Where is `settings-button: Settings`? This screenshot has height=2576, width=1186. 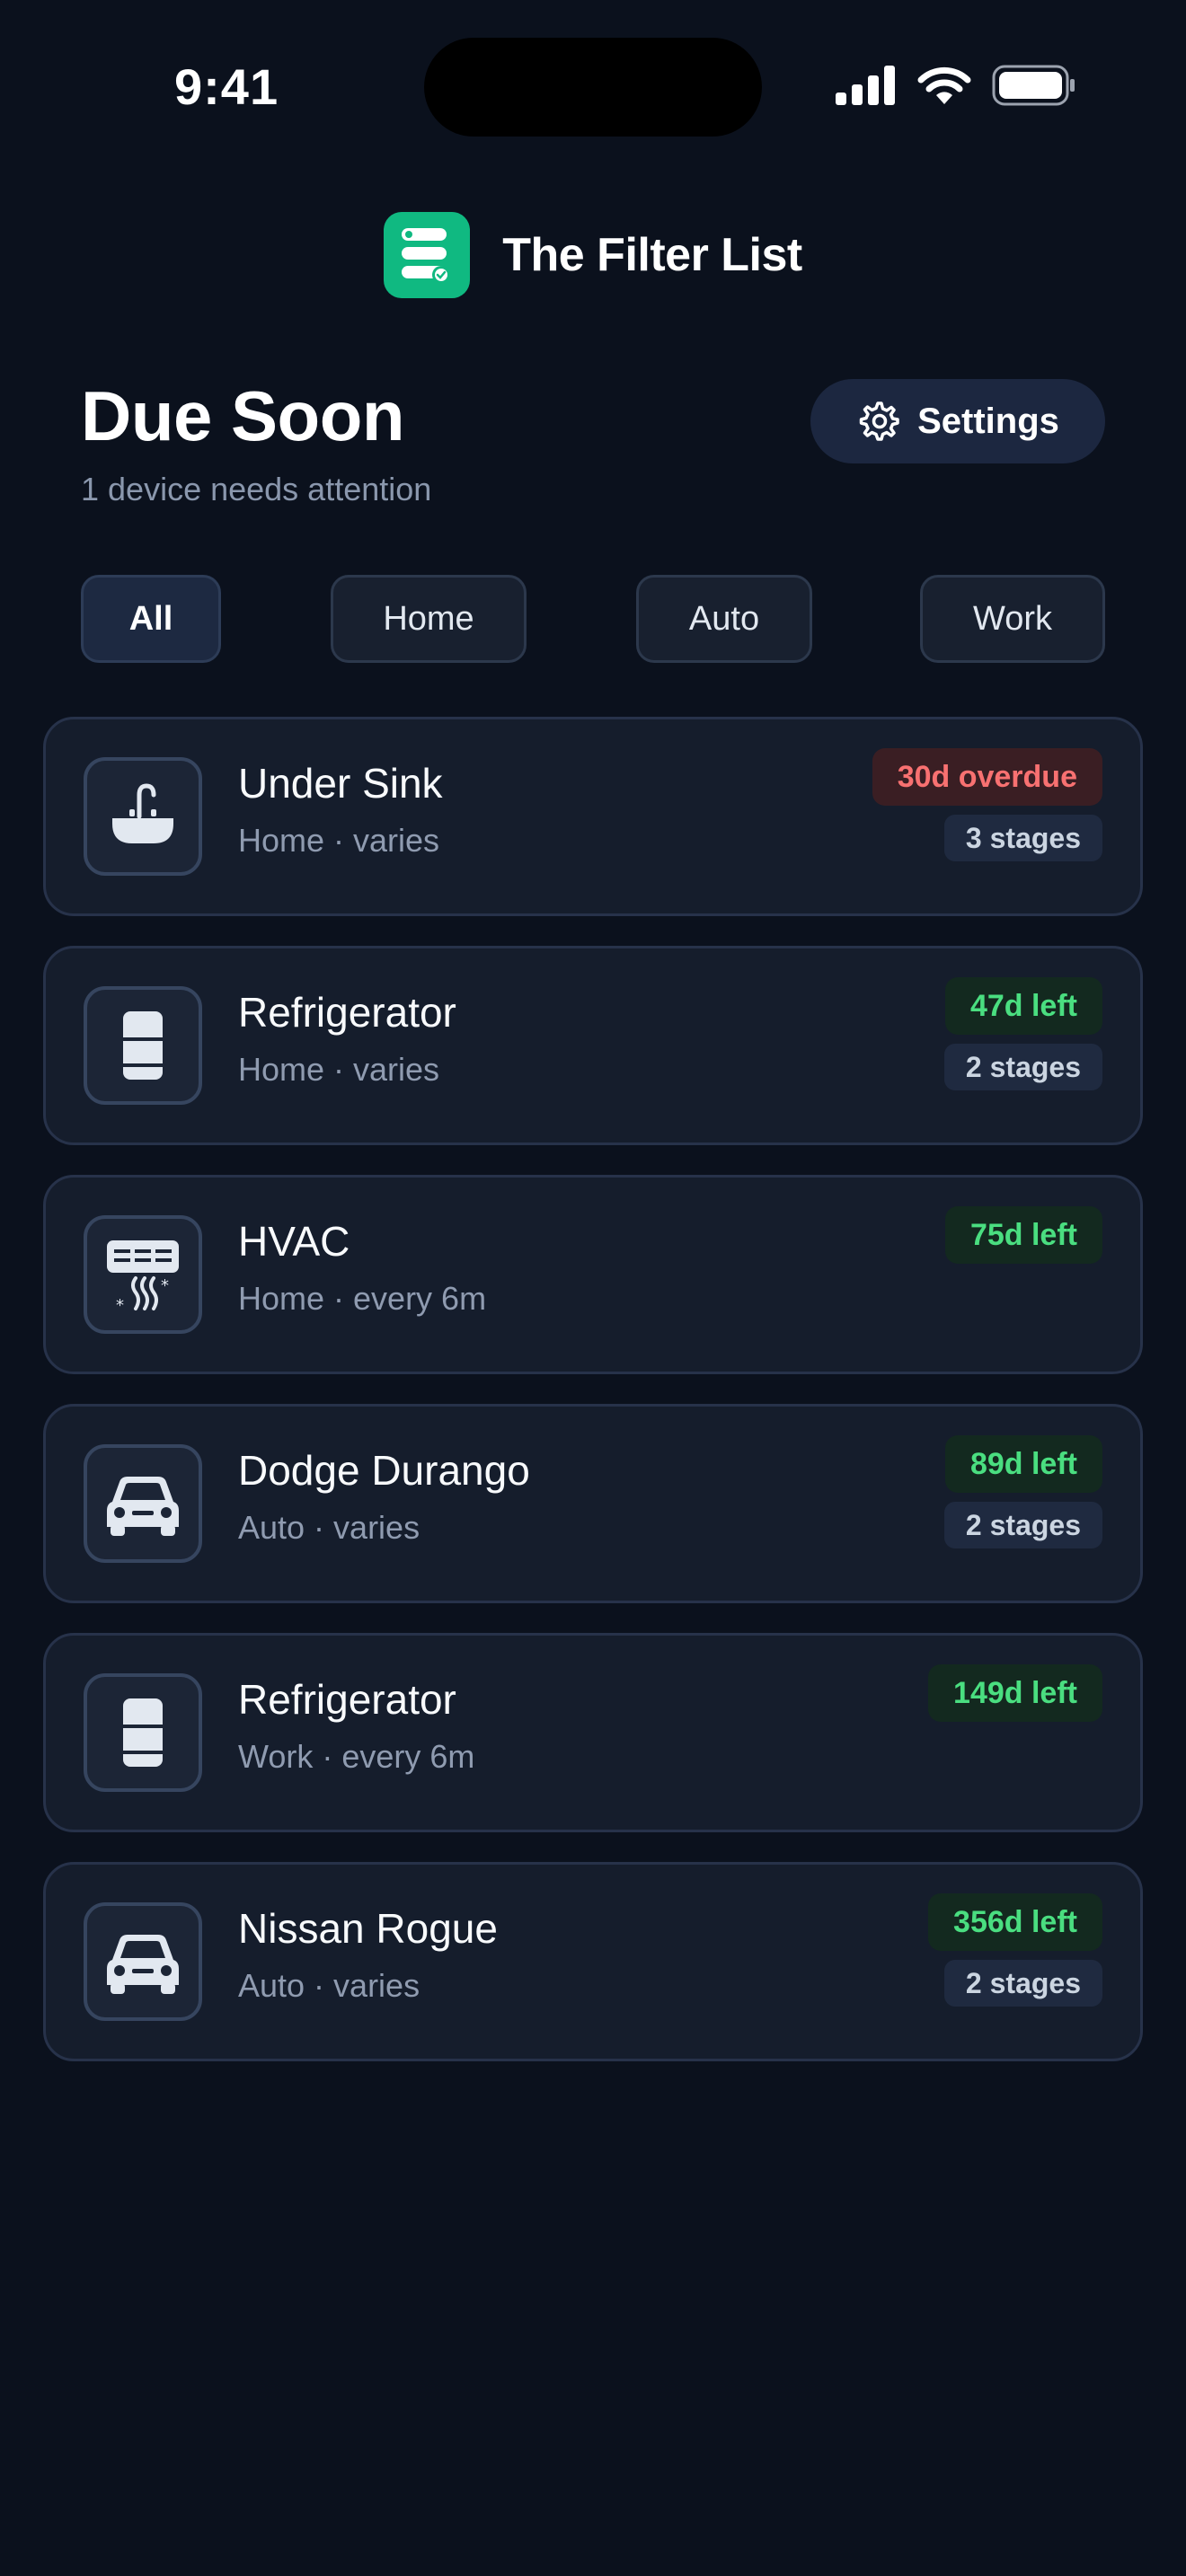
settings-button: Settings is located at coordinates (957, 421).